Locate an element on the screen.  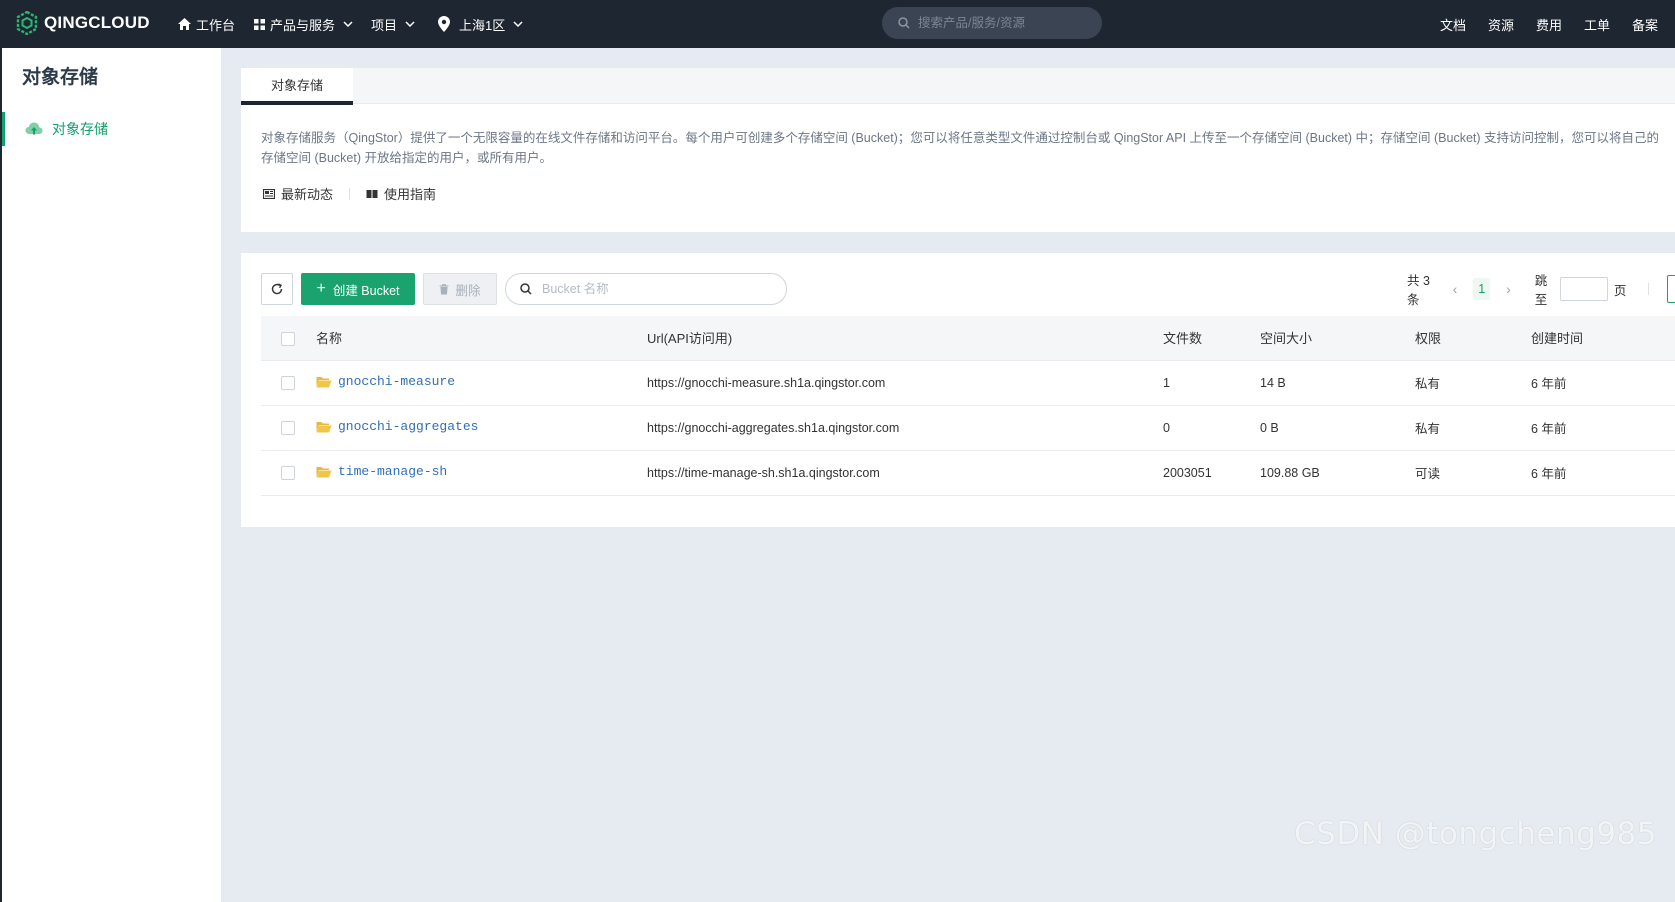
link-divider is located at coordinates (350, 193).